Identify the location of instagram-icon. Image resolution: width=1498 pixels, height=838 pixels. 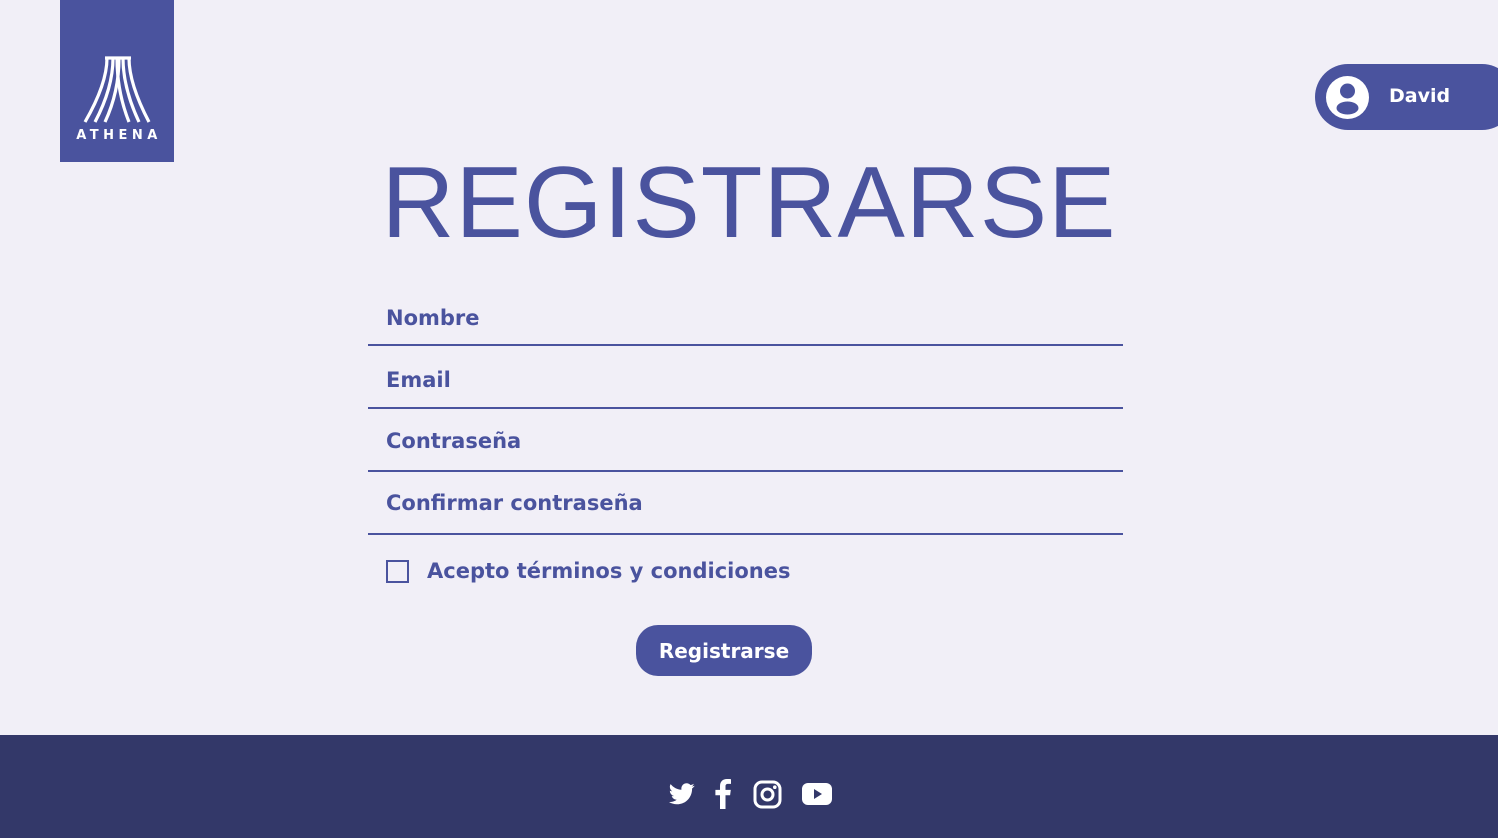
(767, 794).